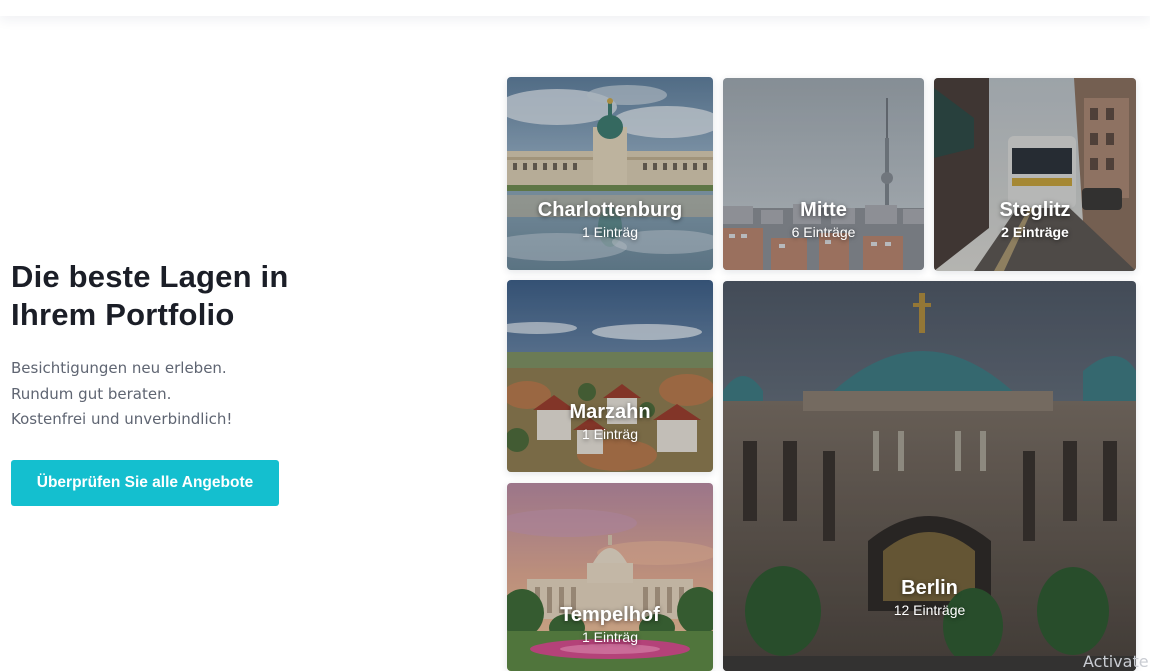 The height and width of the screenshot is (671, 1150). Describe the element at coordinates (610, 577) in the screenshot. I see `location-card-tempelhof: Tempelhof 1 Einträg` at that location.